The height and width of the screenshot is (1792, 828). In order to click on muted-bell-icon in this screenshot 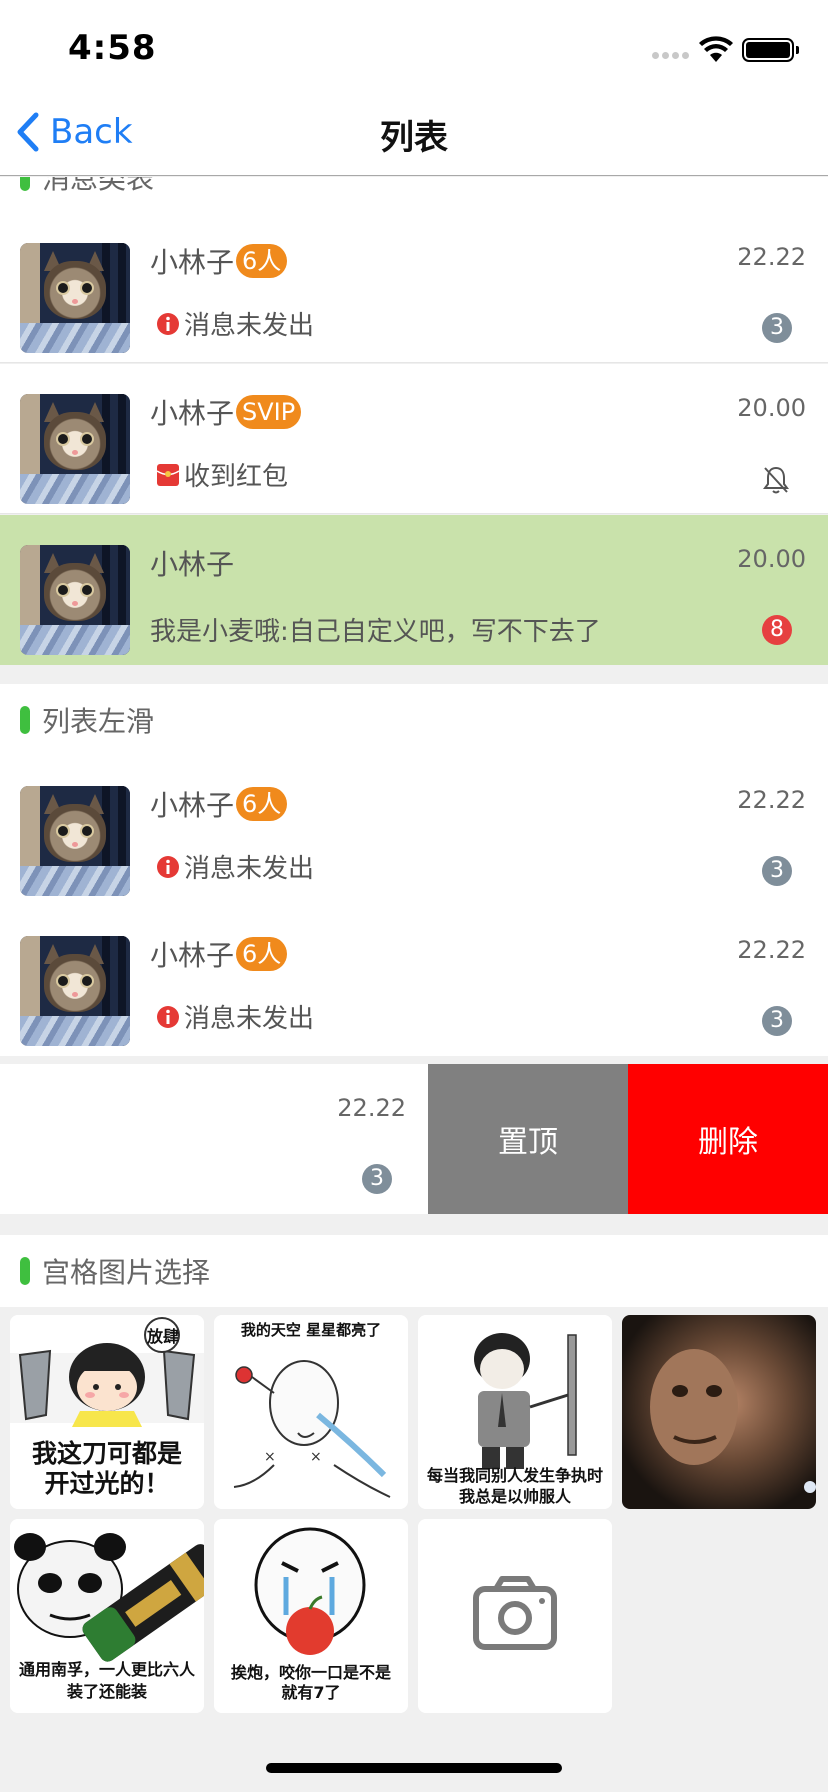, I will do `click(776, 480)`.